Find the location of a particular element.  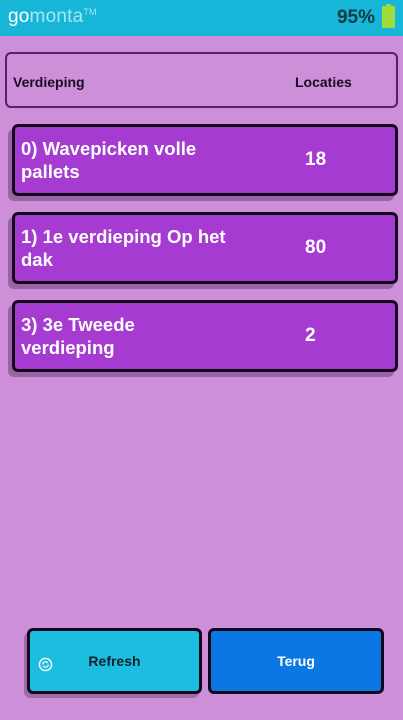

floor-row-label: 3) 3e Tweede verdieping is located at coordinates (78, 336).